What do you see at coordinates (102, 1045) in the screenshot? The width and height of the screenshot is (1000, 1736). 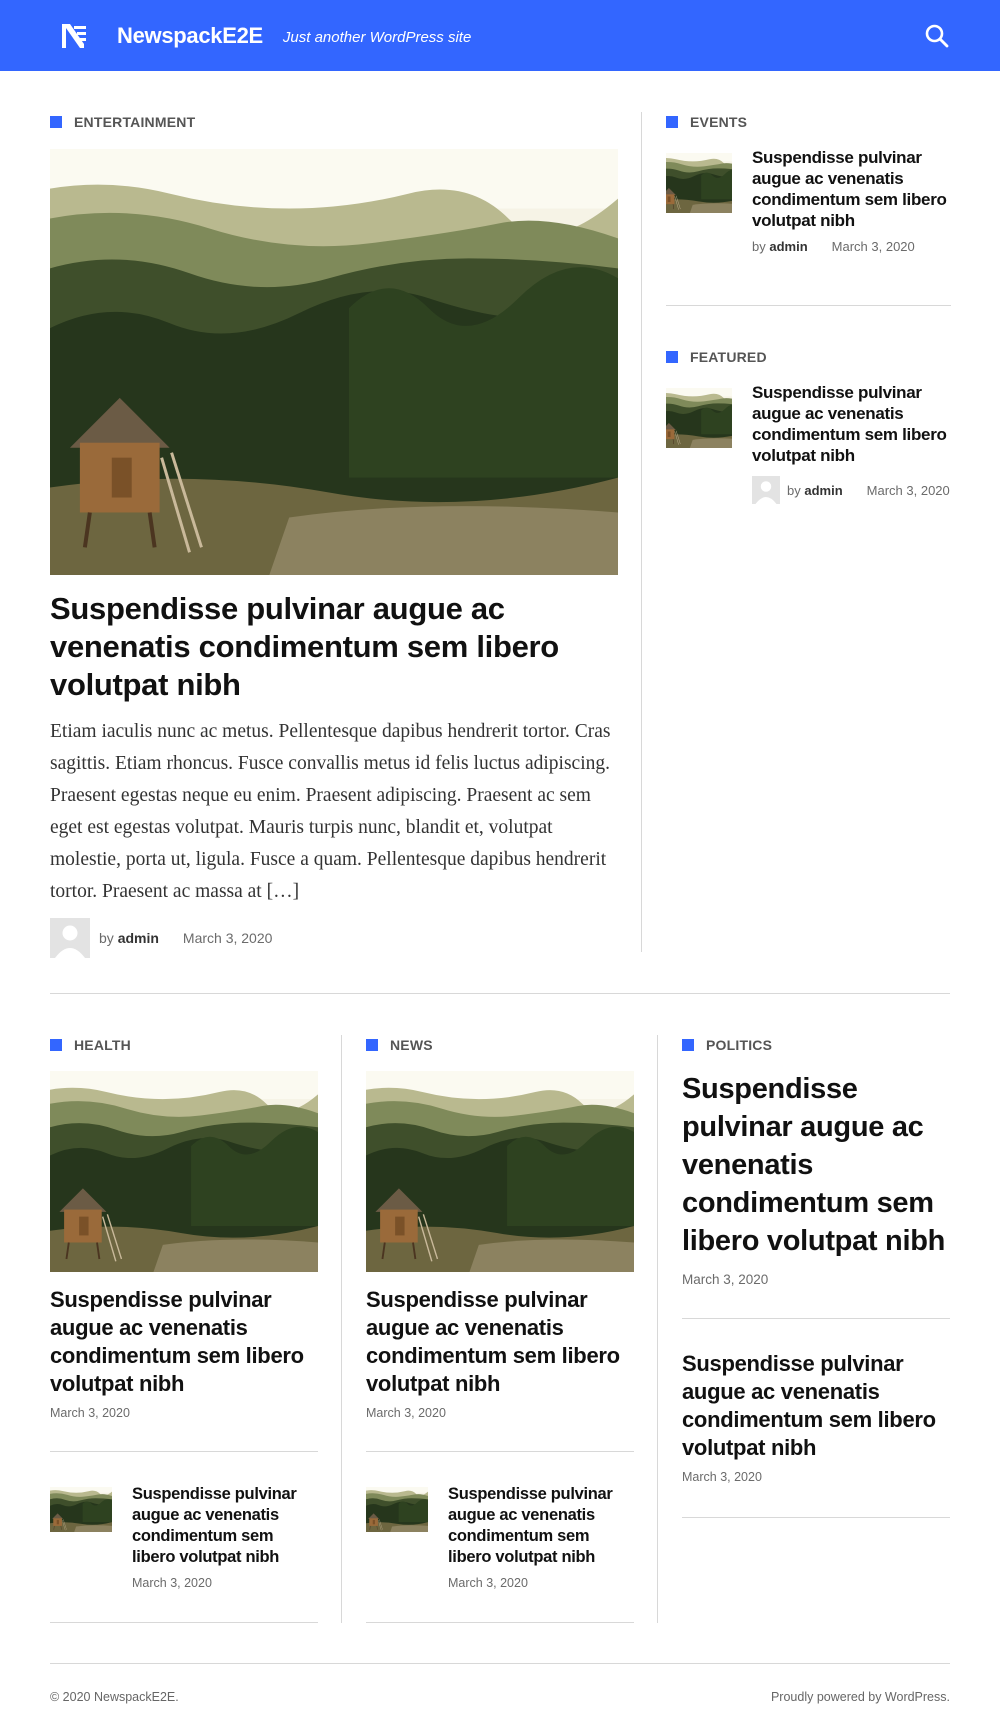 I see `category-name: HEALTH` at bounding box center [102, 1045].